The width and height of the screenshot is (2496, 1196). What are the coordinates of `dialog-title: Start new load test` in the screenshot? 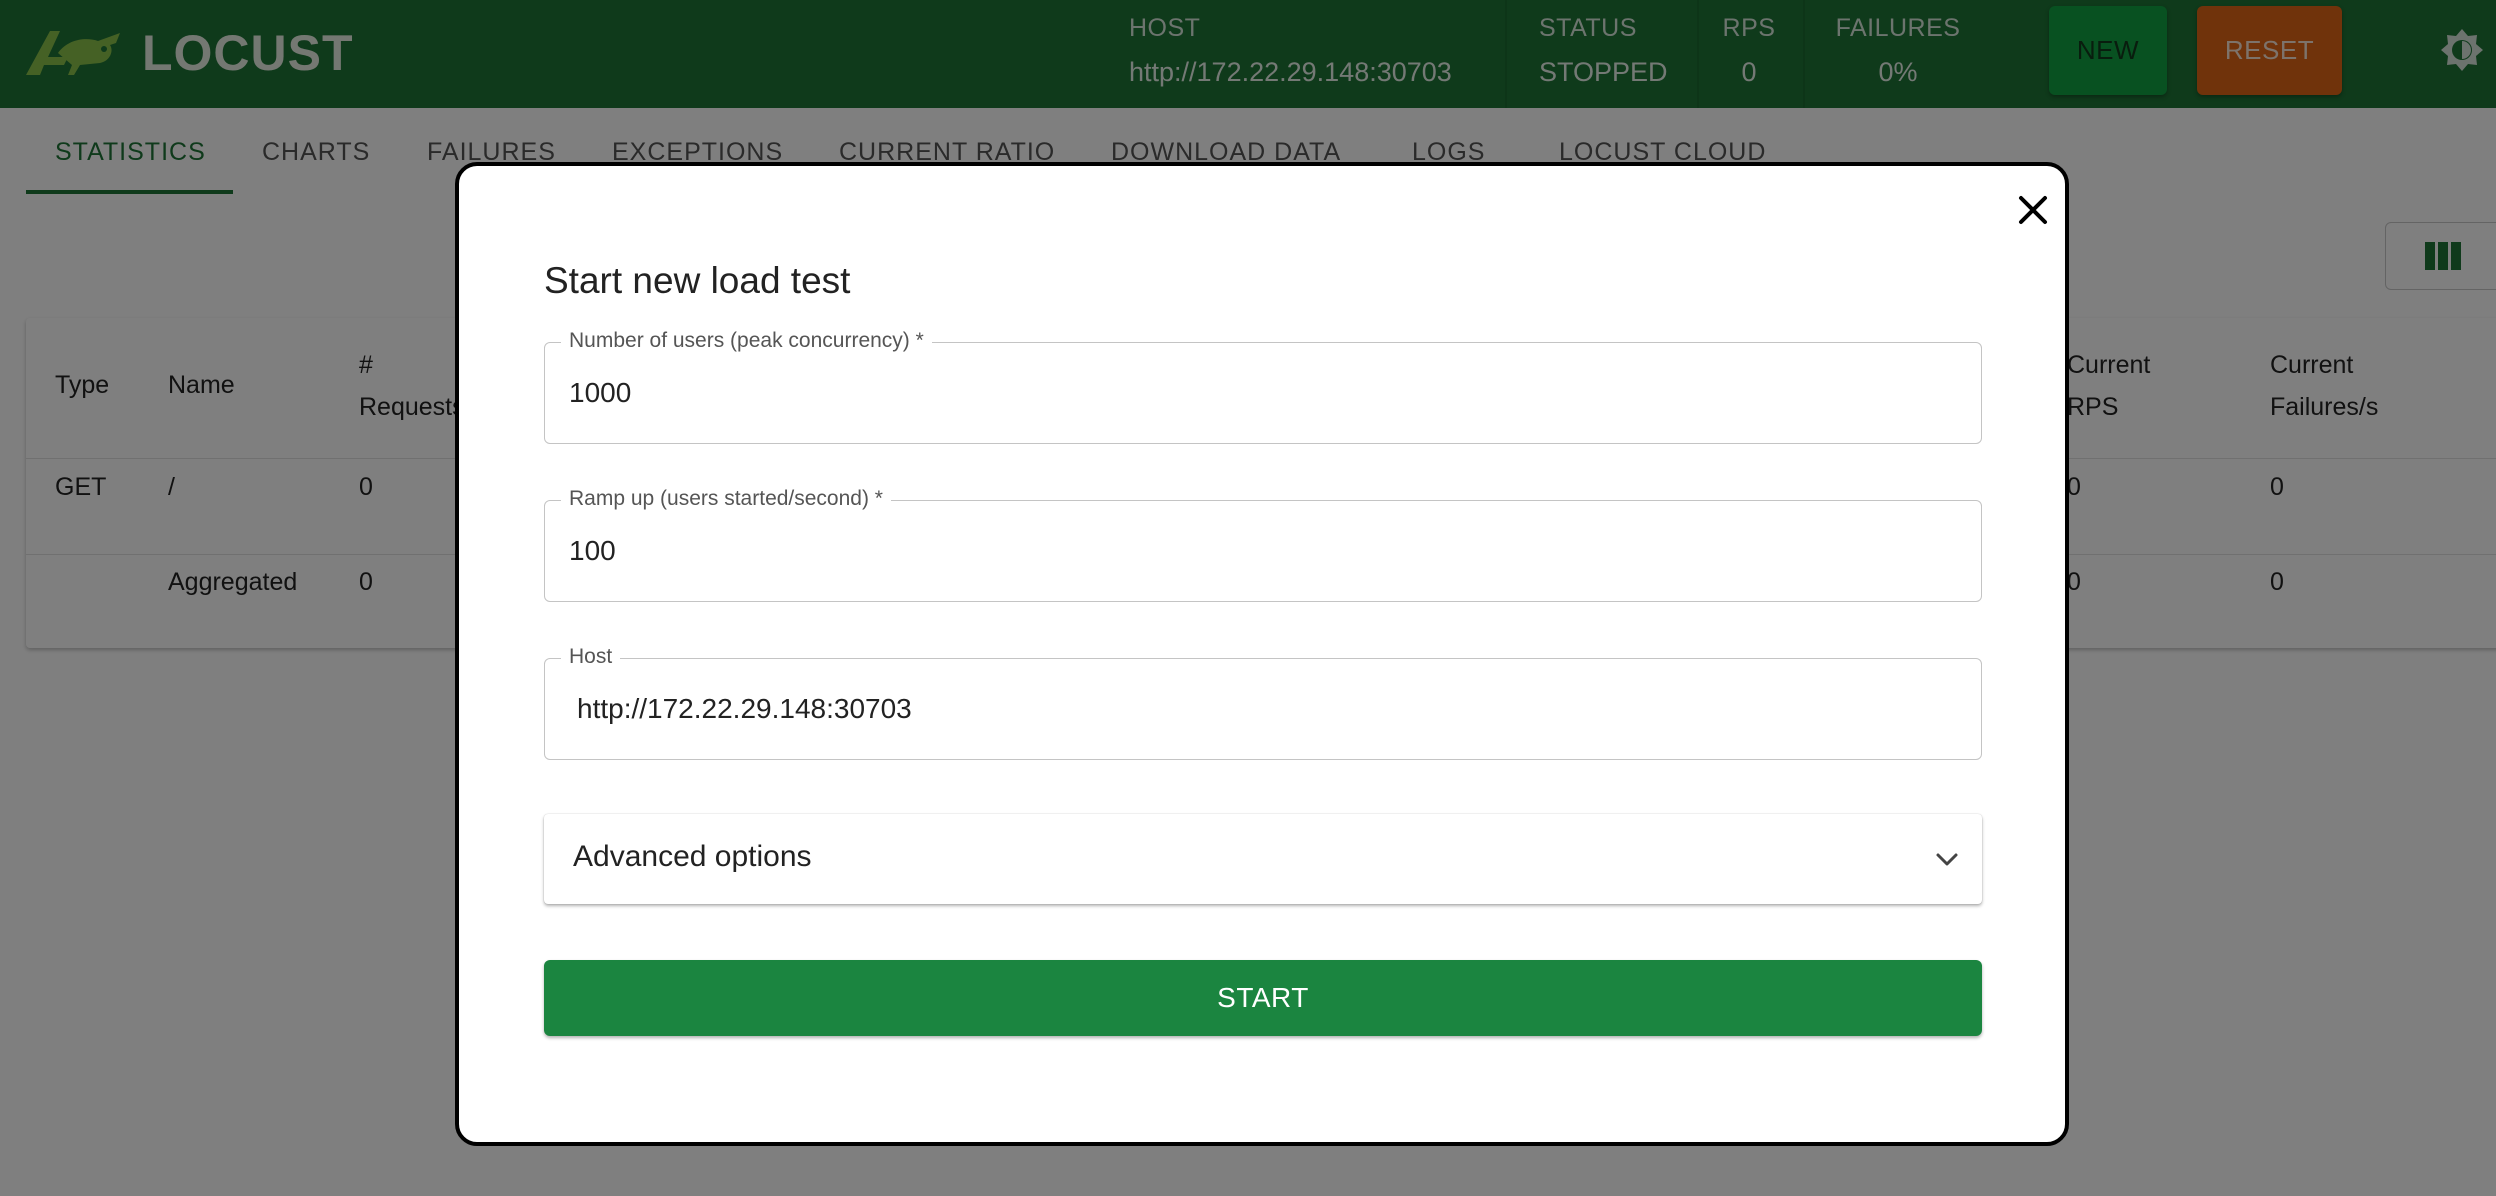 It's located at (697, 280).